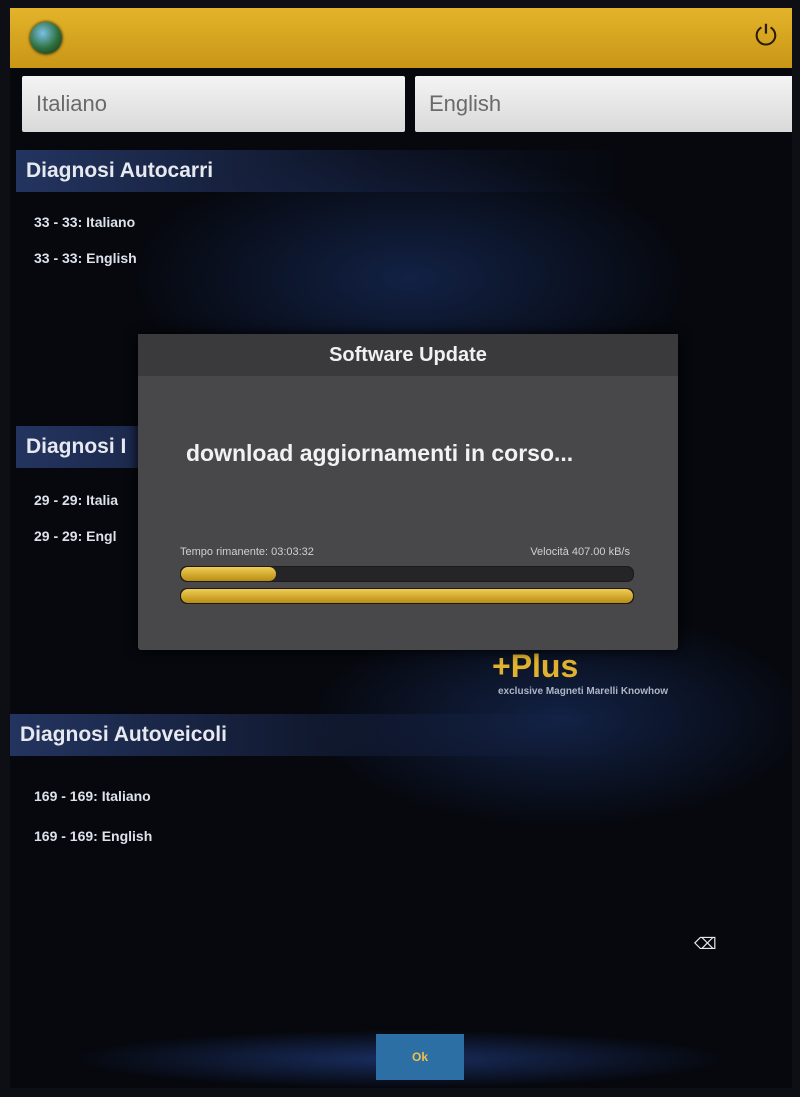 This screenshot has width=800, height=1097. What do you see at coordinates (247, 552) in the screenshot?
I see `time-remaining: Tempo rimanente: 03:03:32` at bounding box center [247, 552].